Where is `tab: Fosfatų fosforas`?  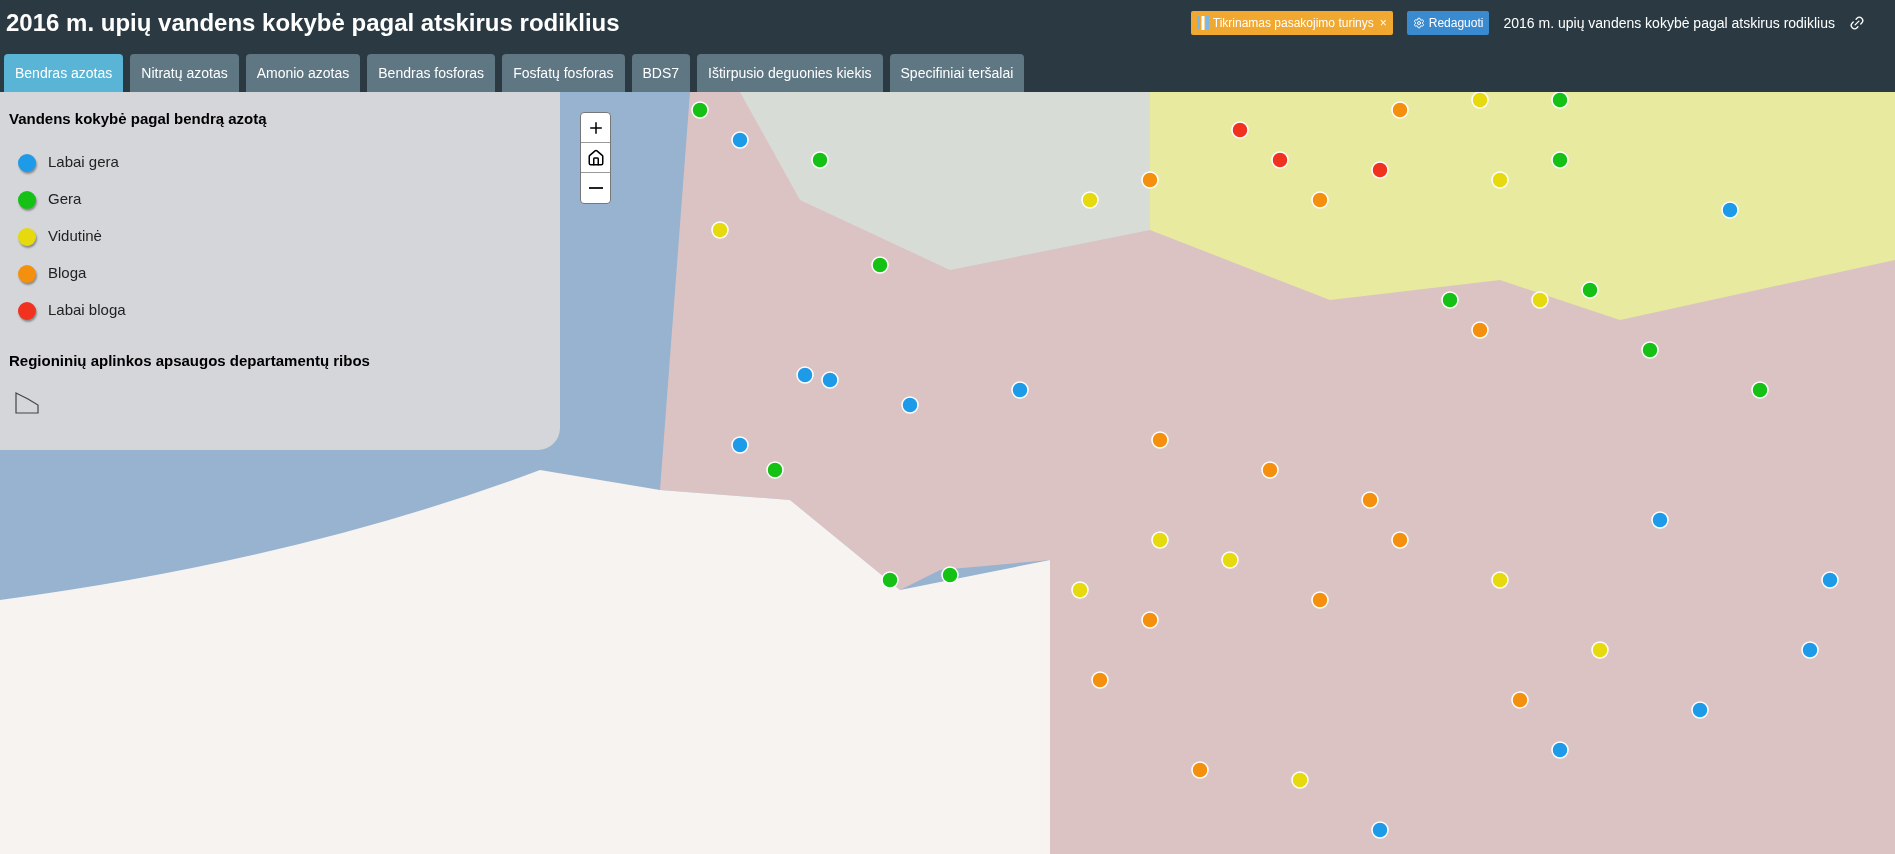 tab: Fosfatų fosforas is located at coordinates (563, 73).